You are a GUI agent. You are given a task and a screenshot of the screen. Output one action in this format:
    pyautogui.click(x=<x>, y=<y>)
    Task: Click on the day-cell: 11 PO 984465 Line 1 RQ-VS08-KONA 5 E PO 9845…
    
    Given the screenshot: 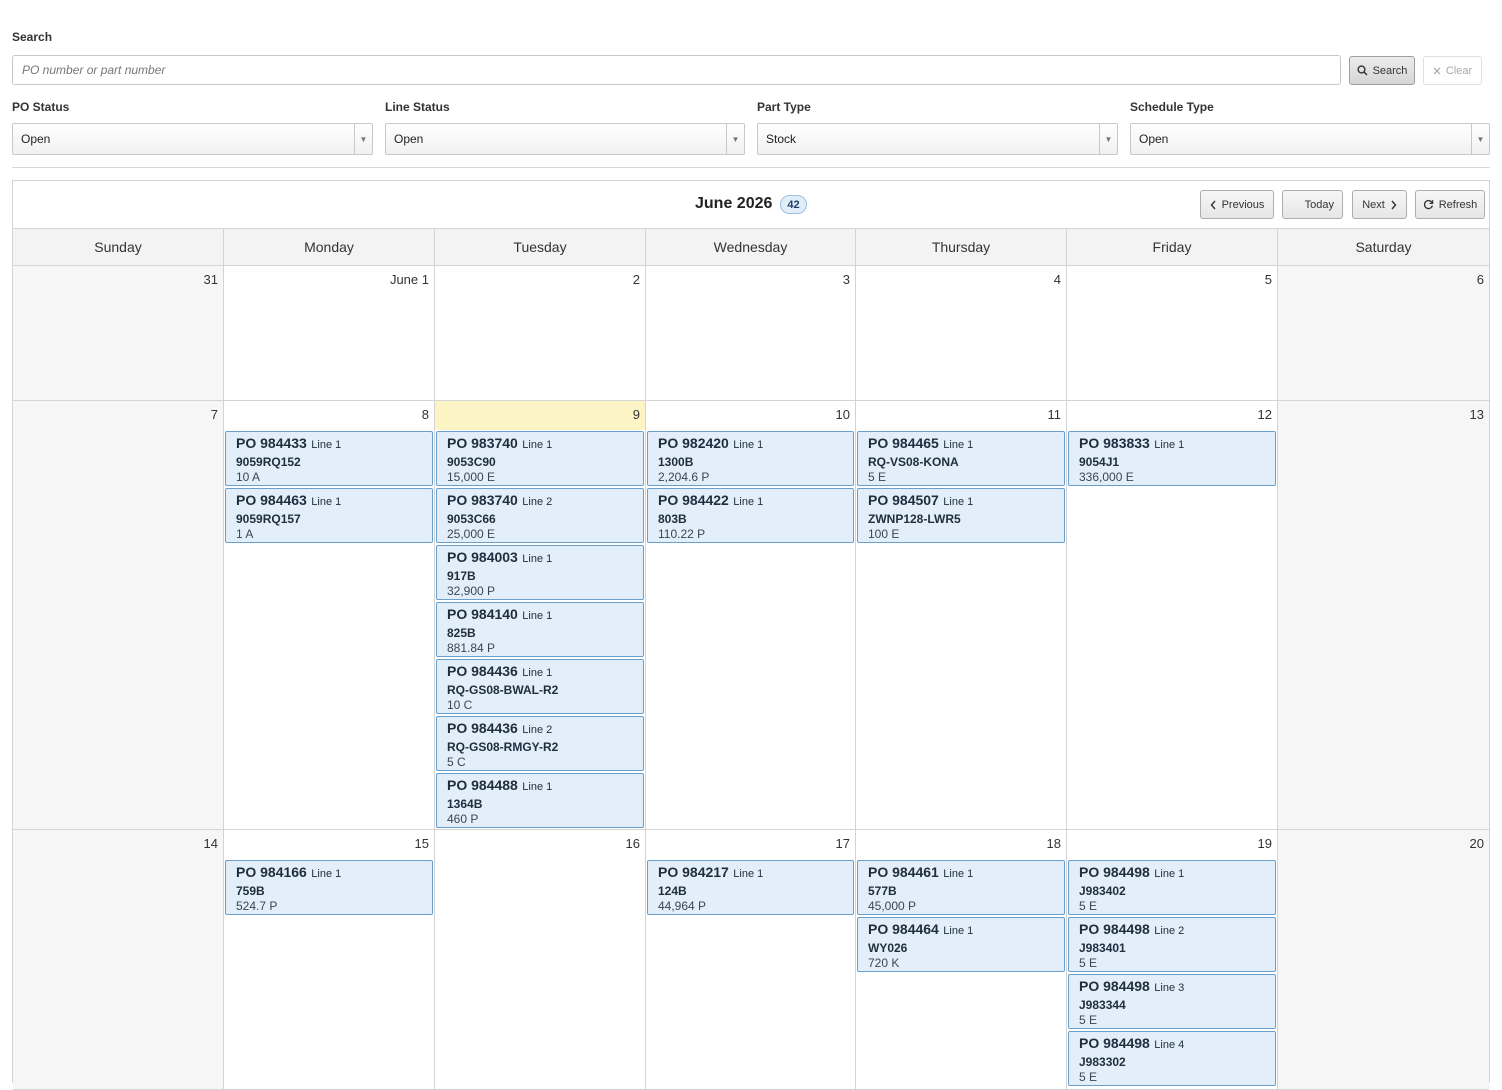 What is the action you would take?
    pyautogui.click(x=961, y=615)
    